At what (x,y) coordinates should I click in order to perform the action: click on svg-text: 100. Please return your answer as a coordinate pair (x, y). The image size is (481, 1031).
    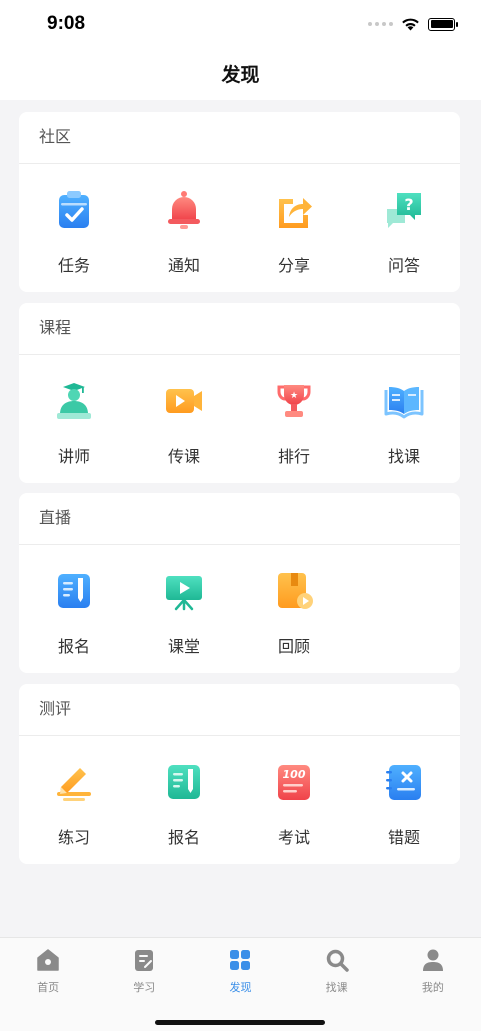
    Looking at the image, I should click on (294, 774).